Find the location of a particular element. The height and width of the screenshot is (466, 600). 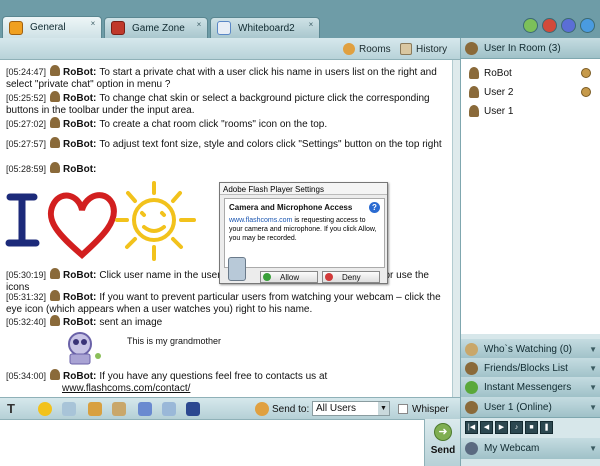

pause-icon: ❚ is located at coordinates (546, 427).